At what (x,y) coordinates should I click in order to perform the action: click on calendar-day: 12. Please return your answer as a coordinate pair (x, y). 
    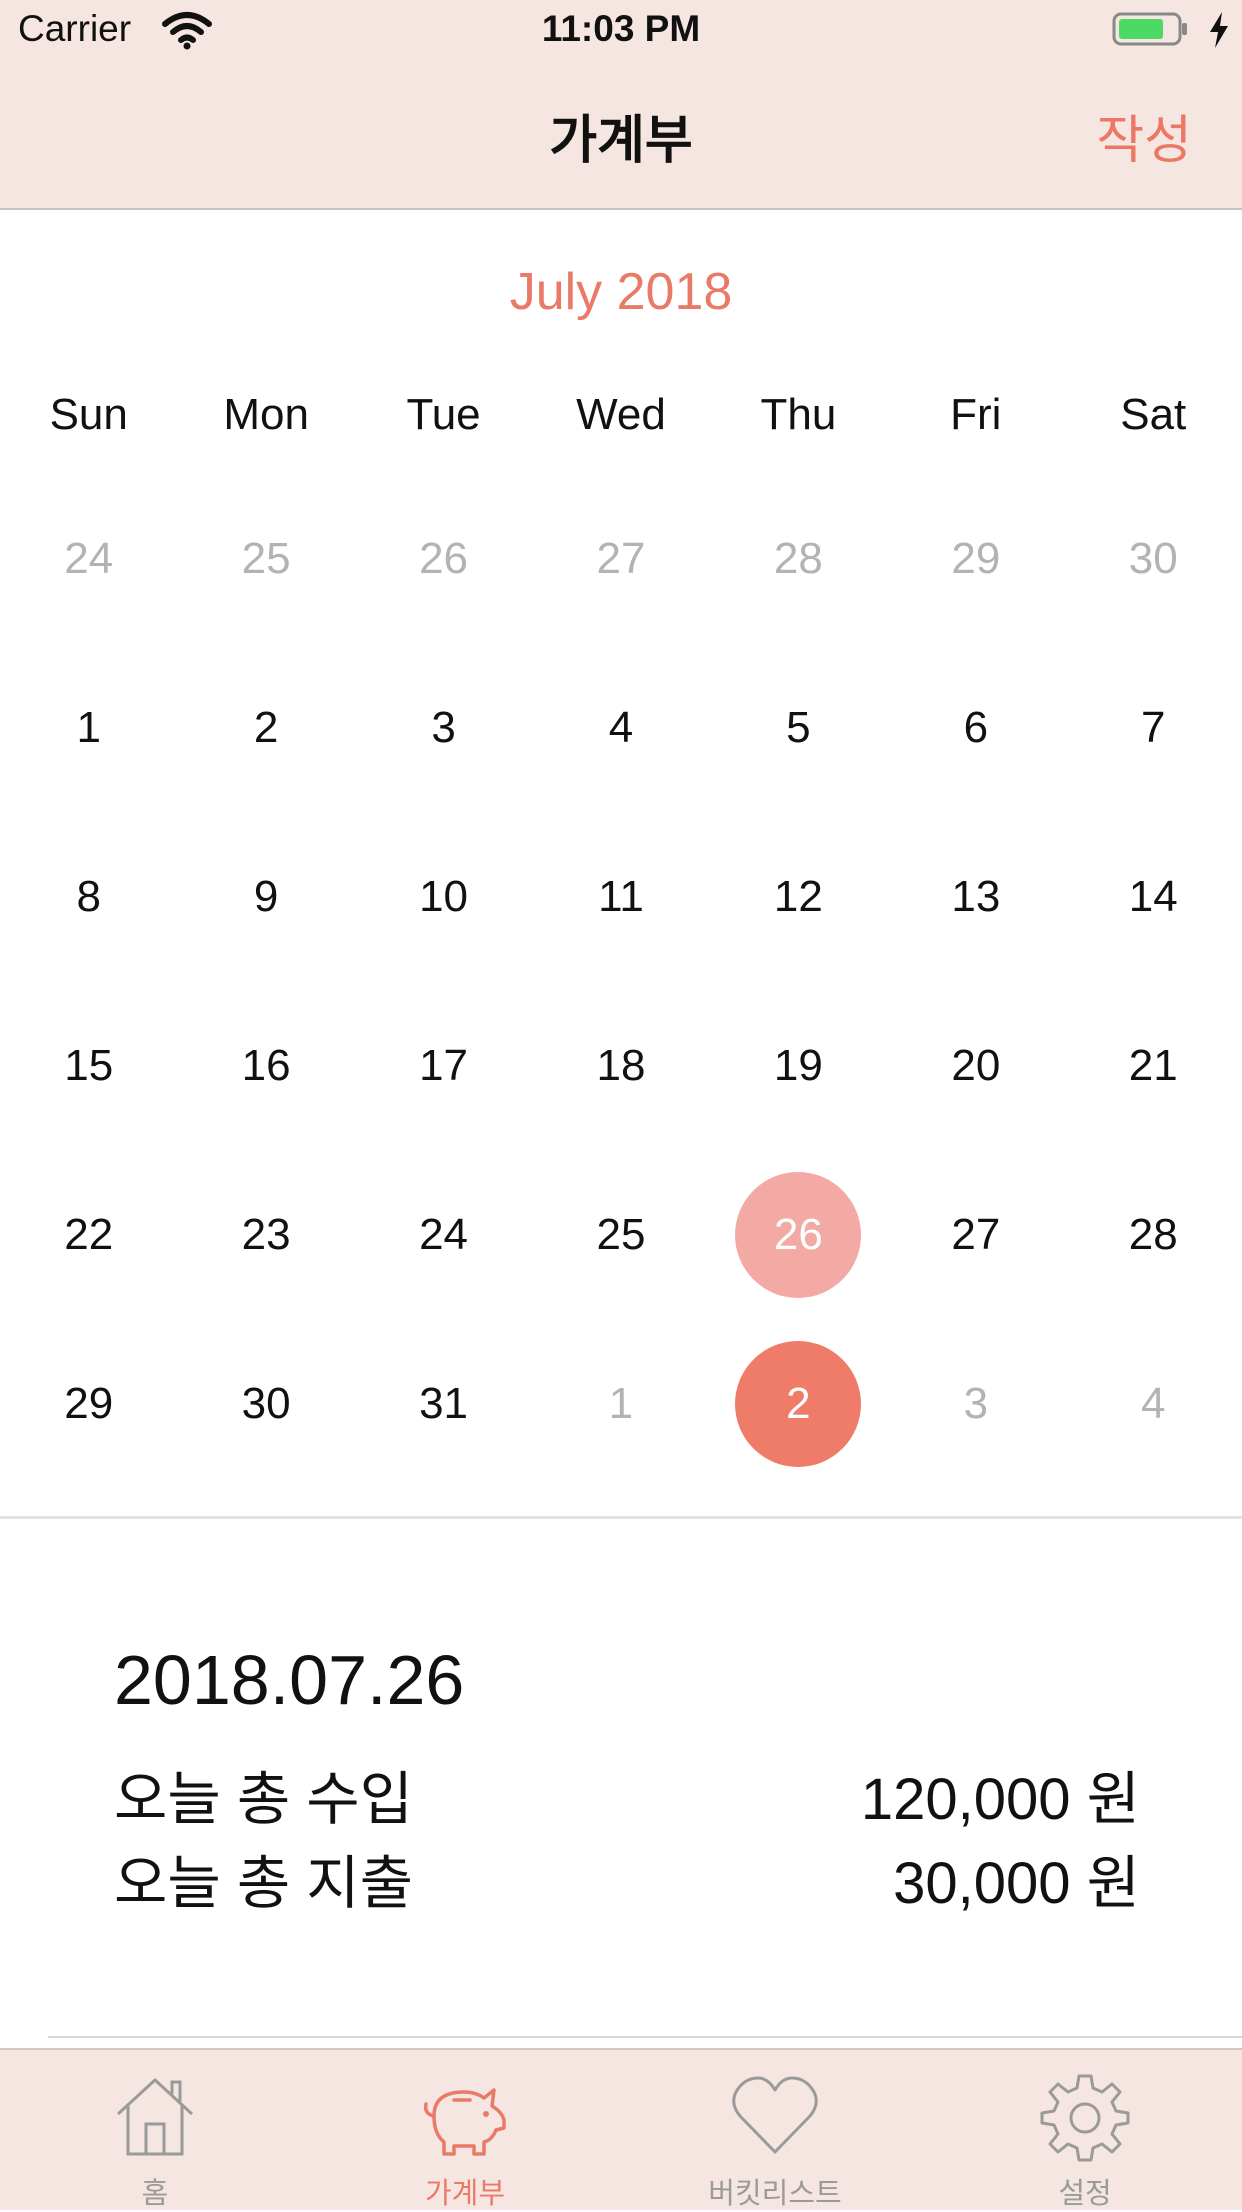
    Looking at the image, I should click on (798, 897).